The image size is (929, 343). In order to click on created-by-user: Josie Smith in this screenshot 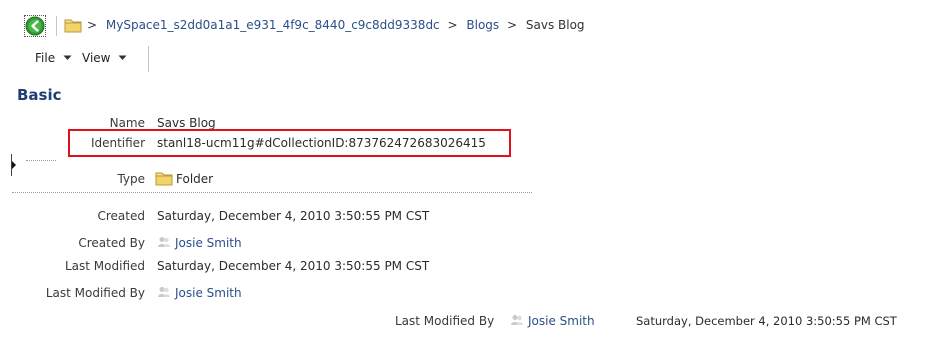, I will do `click(199, 243)`.